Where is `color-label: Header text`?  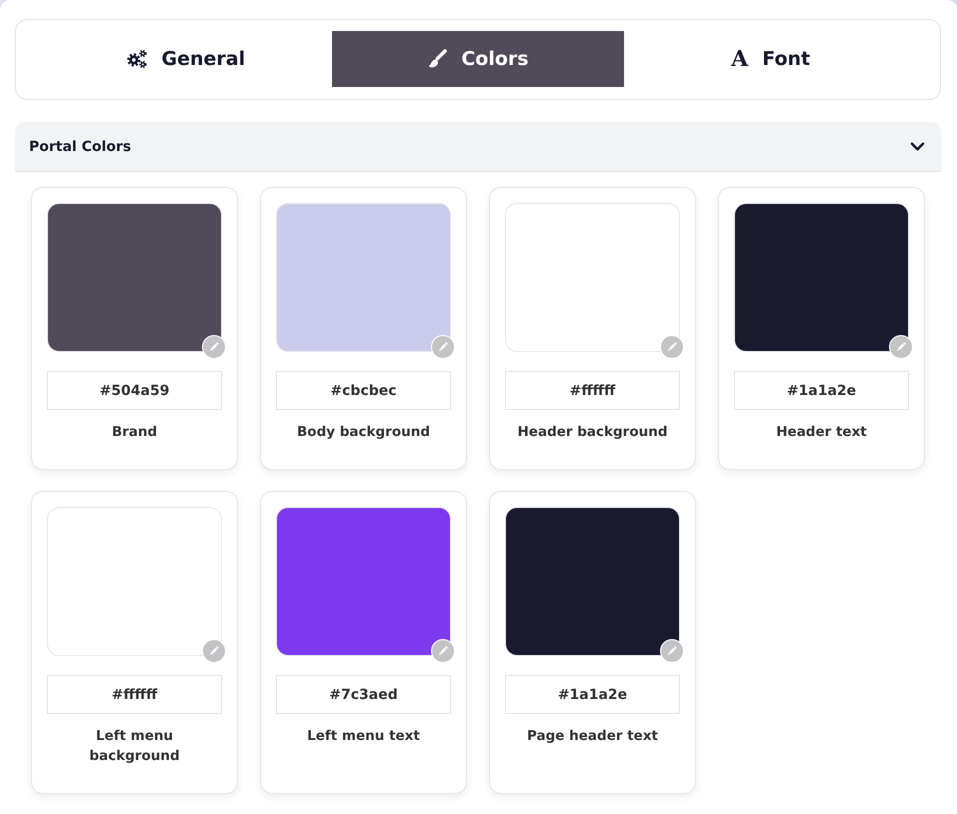
color-label: Header text is located at coordinates (821, 432).